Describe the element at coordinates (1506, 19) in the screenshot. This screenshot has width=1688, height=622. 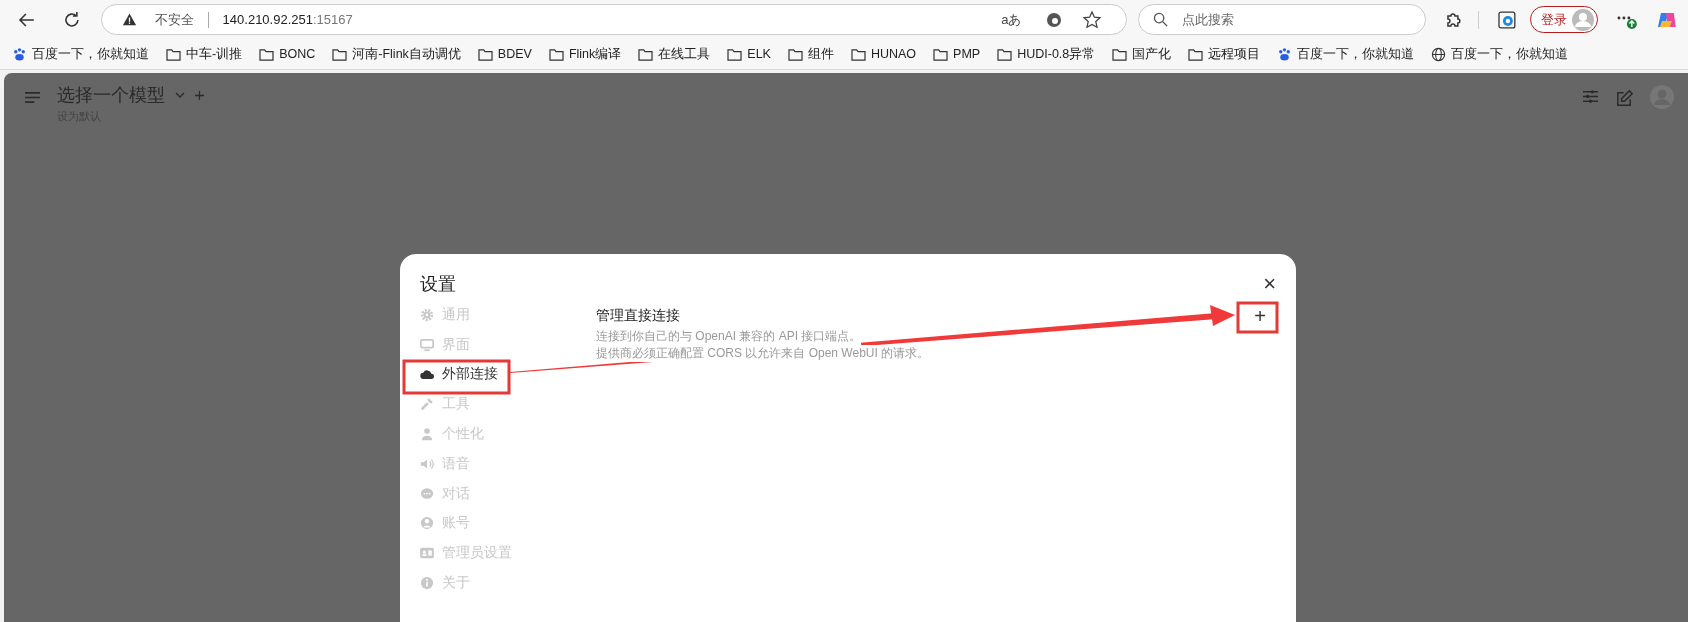
I see `browser-e-icon` at that location.